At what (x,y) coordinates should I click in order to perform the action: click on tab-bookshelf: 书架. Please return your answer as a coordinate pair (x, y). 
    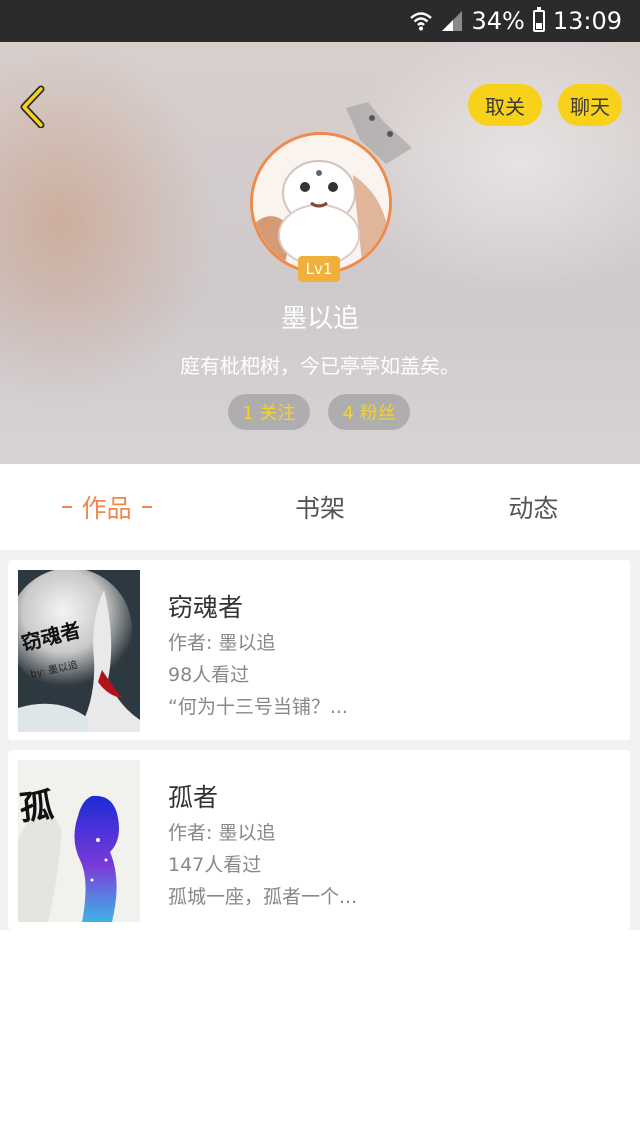
    Looking at the image, I should click on (319, 507).